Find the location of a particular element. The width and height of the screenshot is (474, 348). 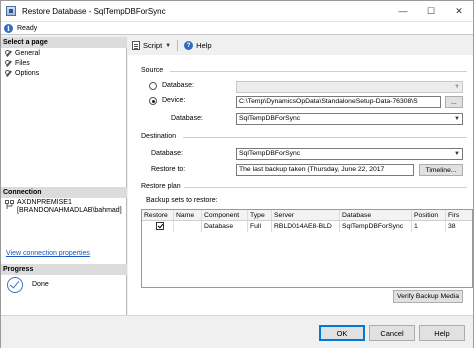

page-item-general: General is located at coordinates (22, 53).